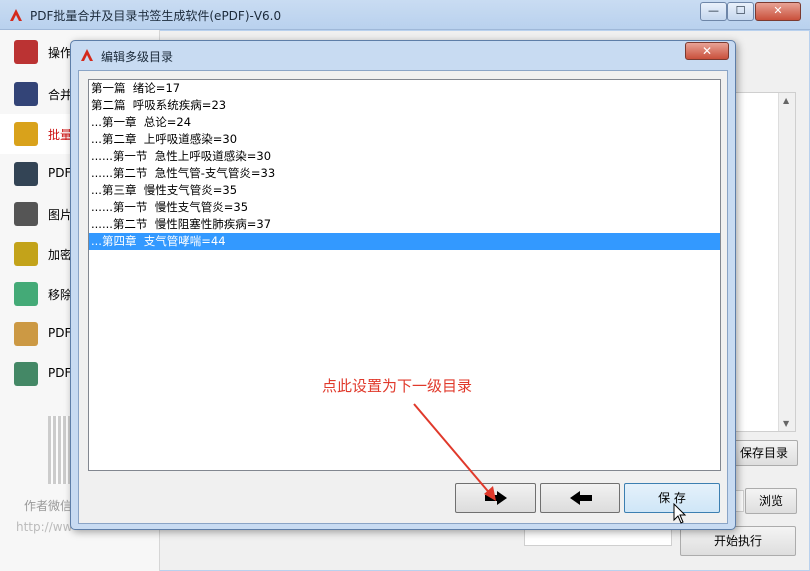  I want to click on annotation-arrow, so click(454, 452).